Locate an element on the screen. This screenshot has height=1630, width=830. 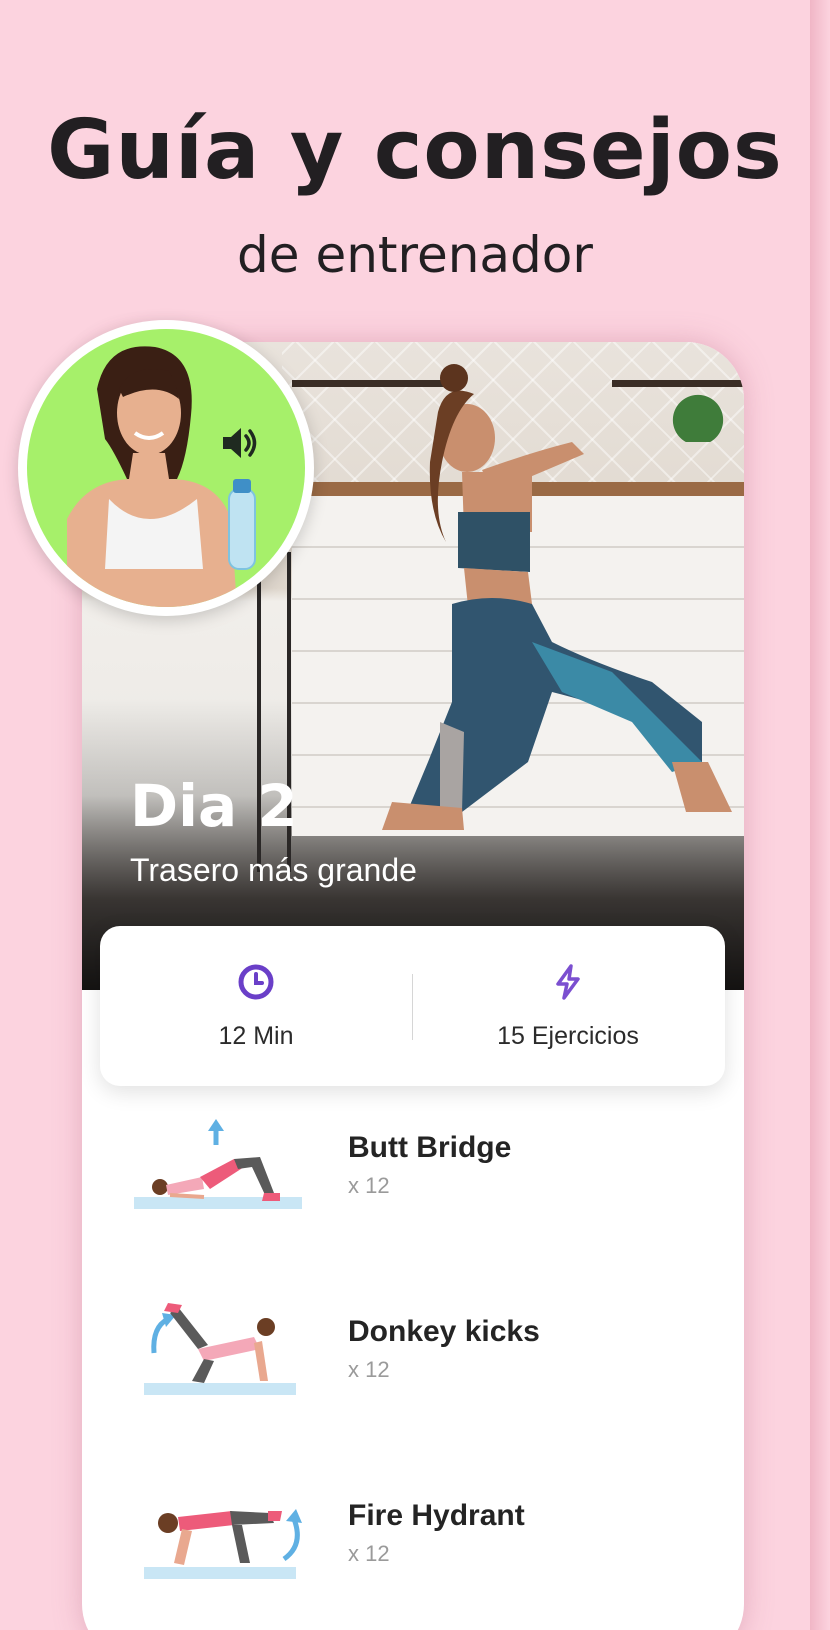
exercise-name: Donkey kicks is located at coordinates (444, 1331).